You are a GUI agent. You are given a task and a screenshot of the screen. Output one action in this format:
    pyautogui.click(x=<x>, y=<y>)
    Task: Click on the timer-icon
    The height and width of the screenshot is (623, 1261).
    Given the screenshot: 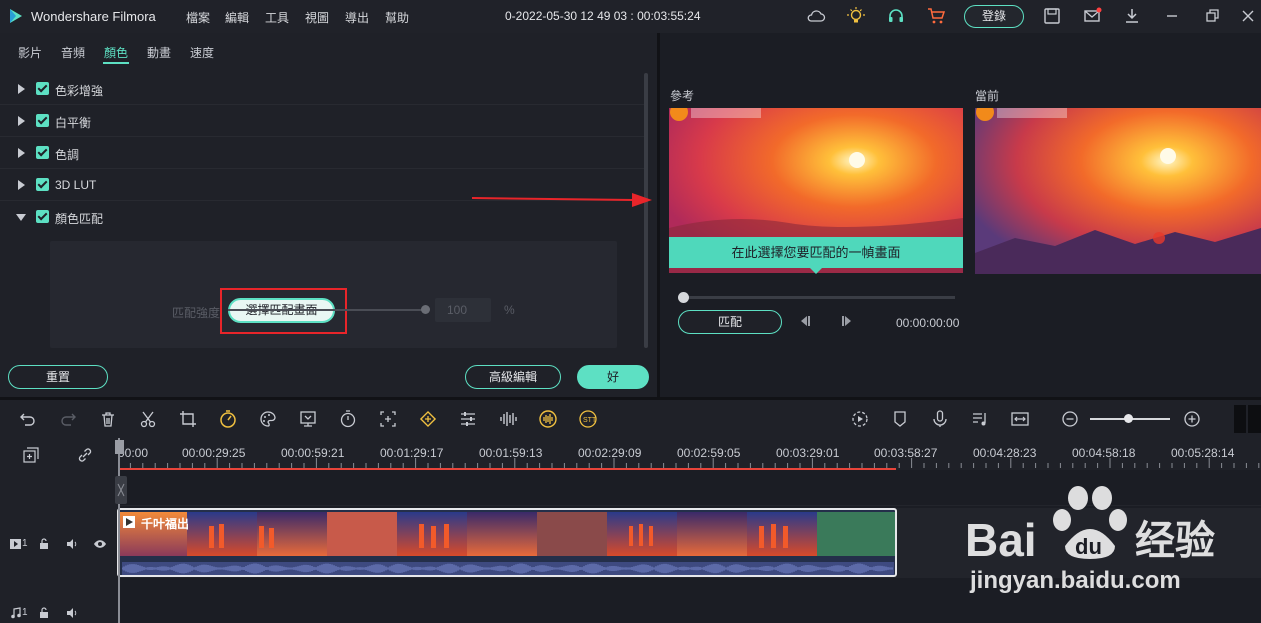 What is the action you would take?
    pyautogui.click(x=348, y=419)
    